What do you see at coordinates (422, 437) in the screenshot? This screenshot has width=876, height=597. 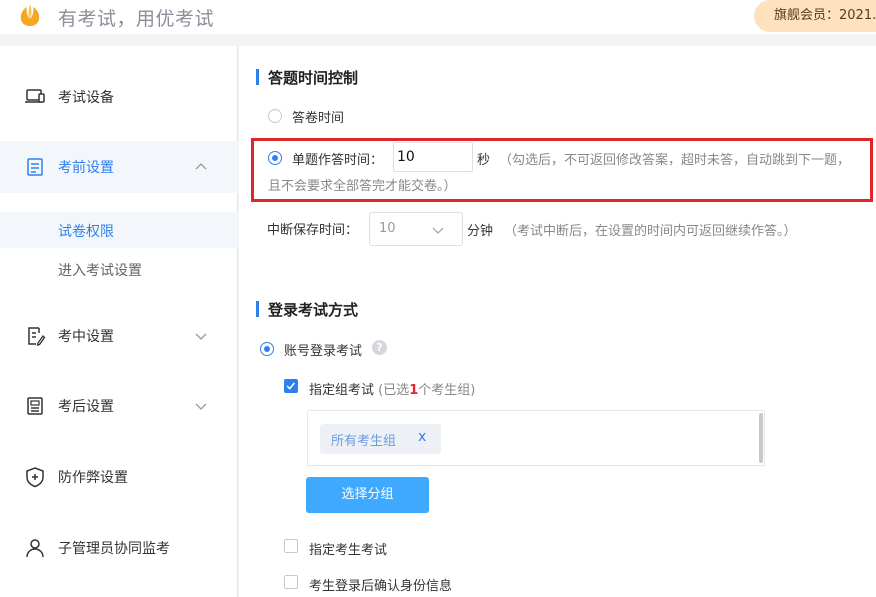 I see `remove-tag-button: x` at bounding box center [422, 437].